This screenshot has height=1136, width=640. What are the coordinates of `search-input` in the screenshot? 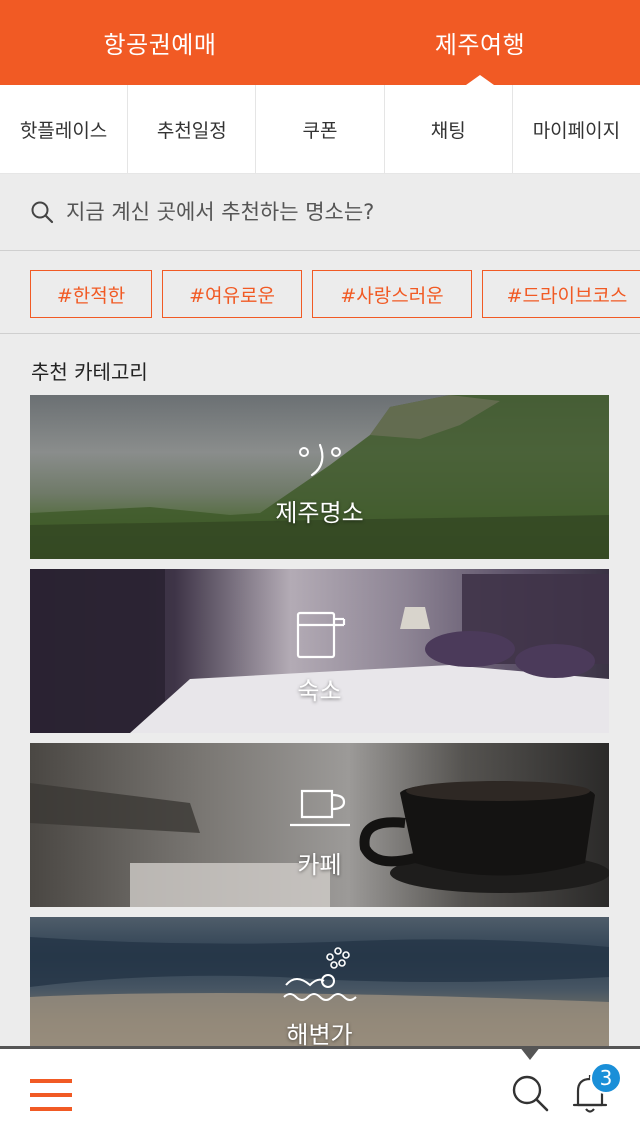 It's located at (346, 212).